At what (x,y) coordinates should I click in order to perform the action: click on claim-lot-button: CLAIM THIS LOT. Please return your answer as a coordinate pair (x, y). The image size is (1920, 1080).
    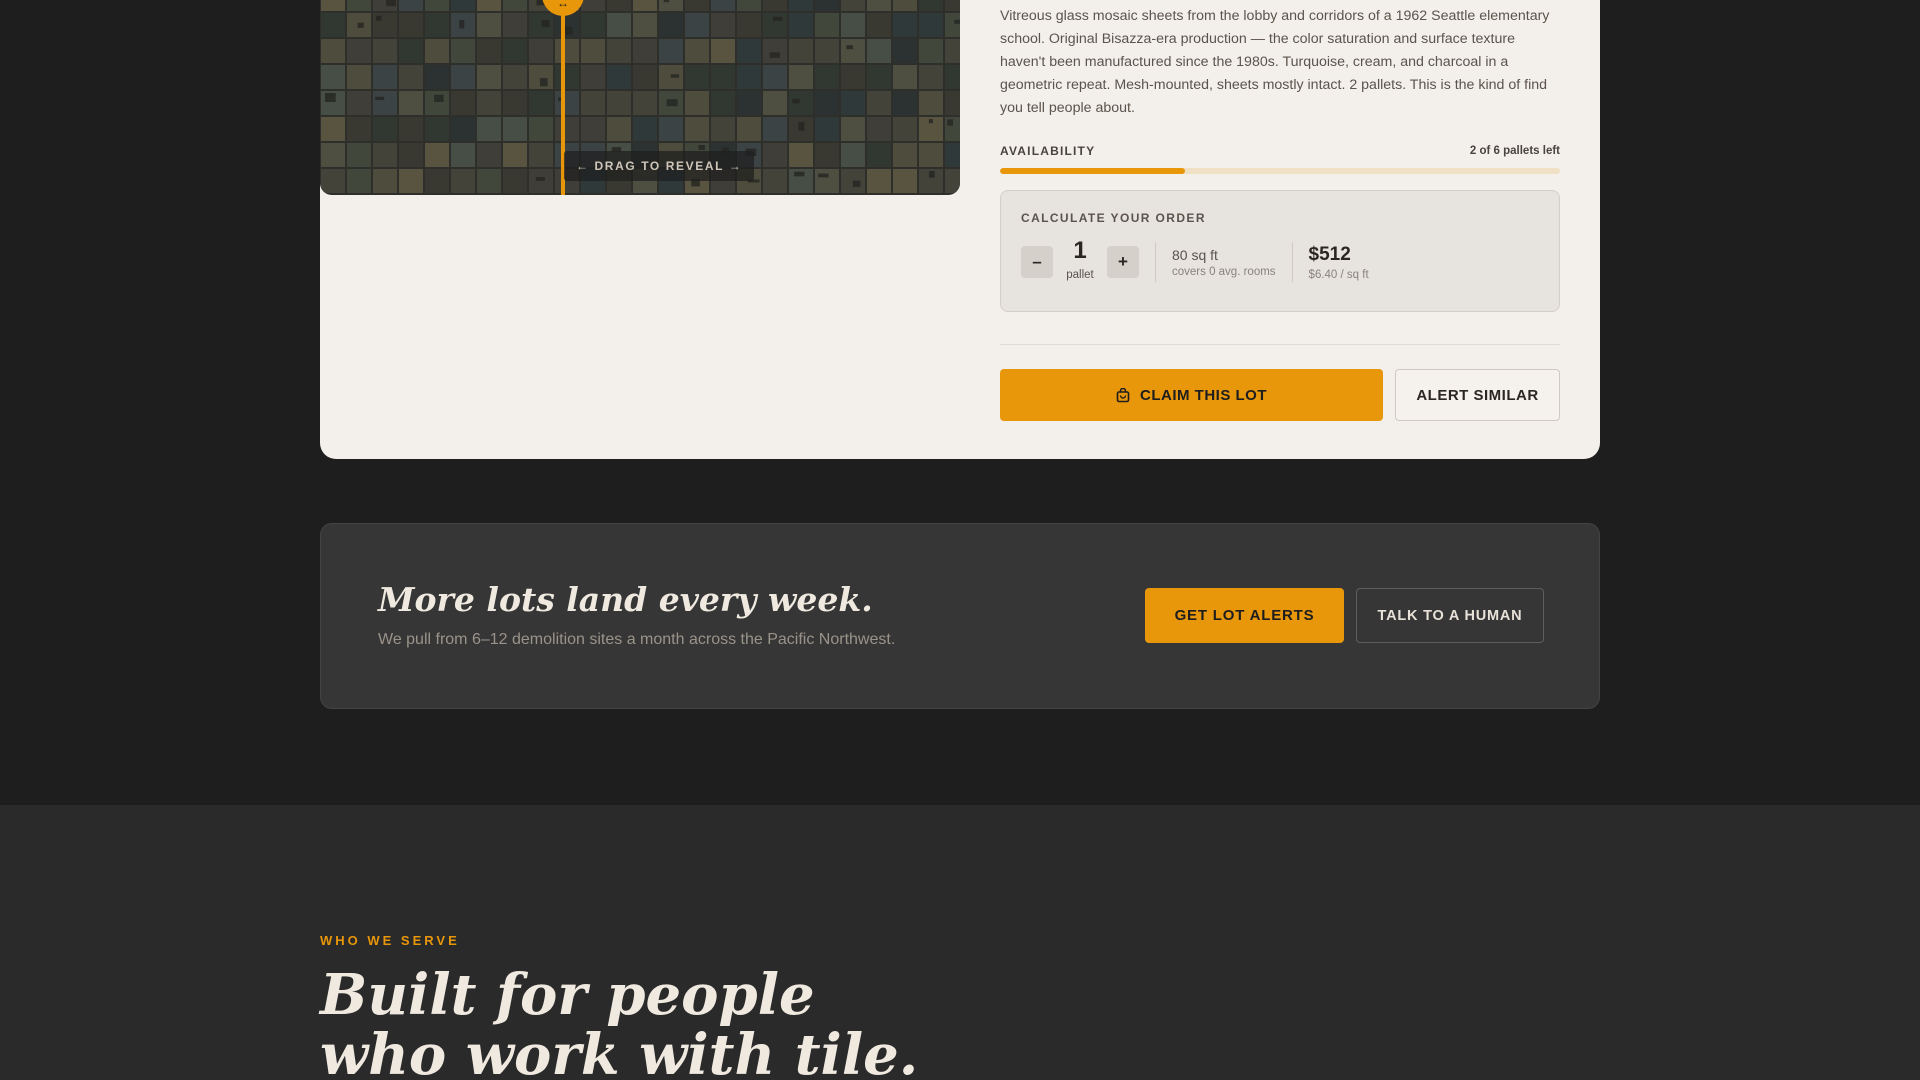
    Looking at the image, I should click on (1191, 395).